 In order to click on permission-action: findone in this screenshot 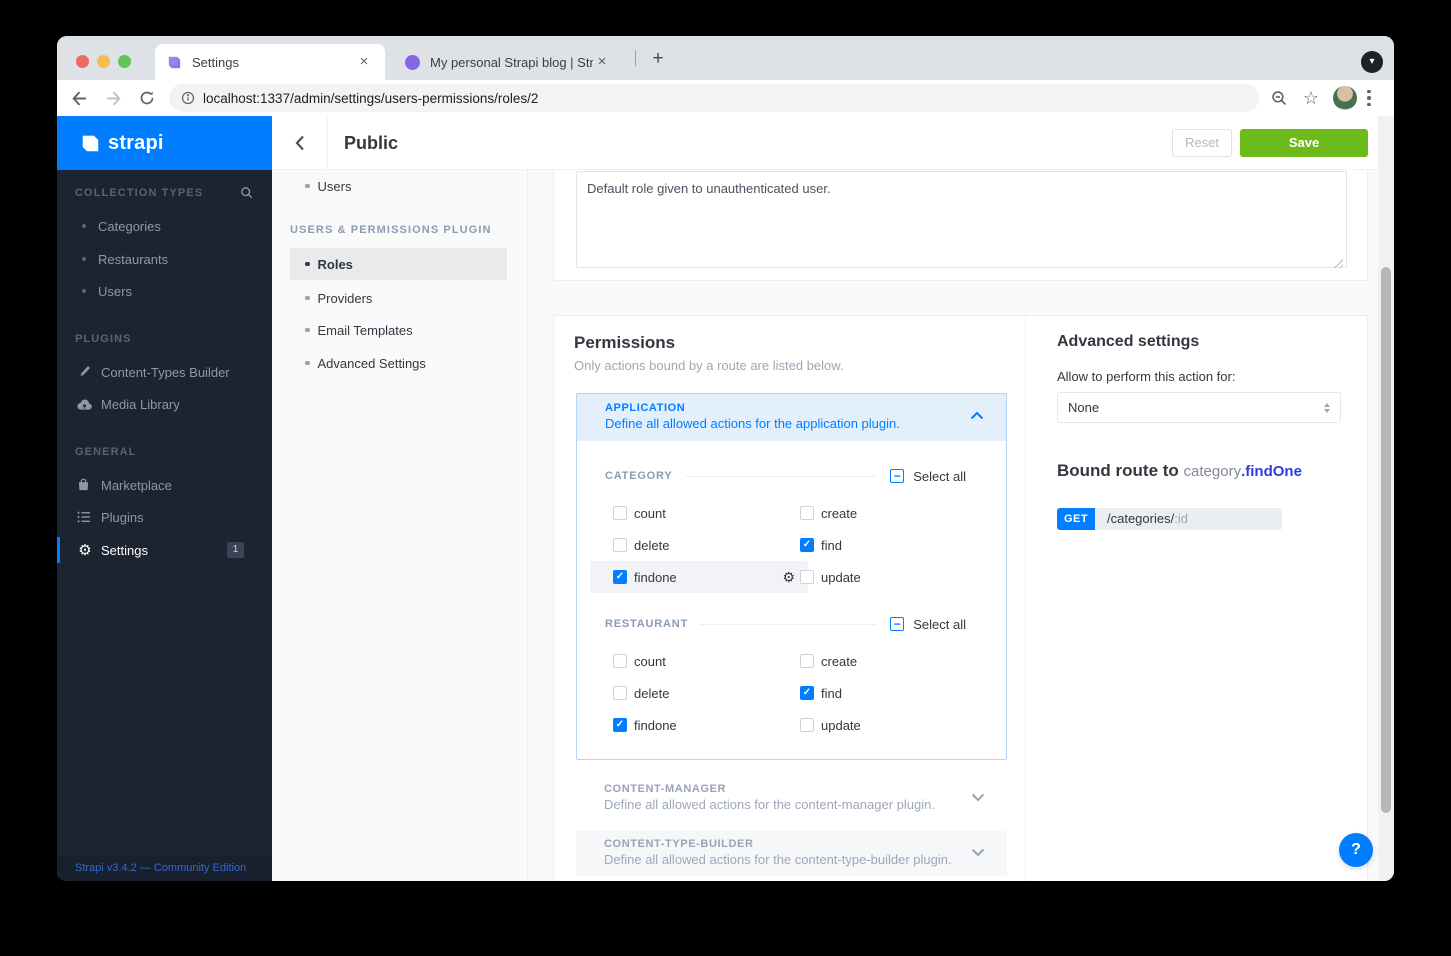, I will do `click(699, 725)`.